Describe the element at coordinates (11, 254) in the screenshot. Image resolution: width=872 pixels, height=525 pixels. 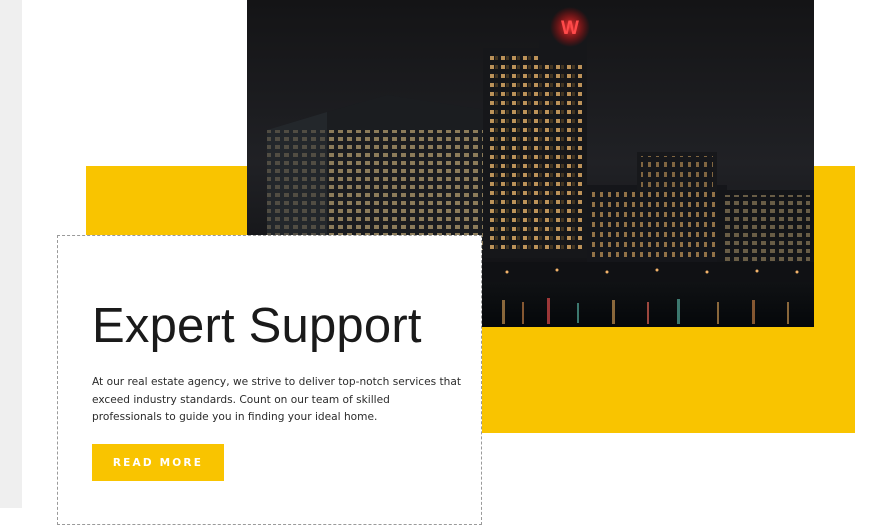
I see `left-rail` at that location.